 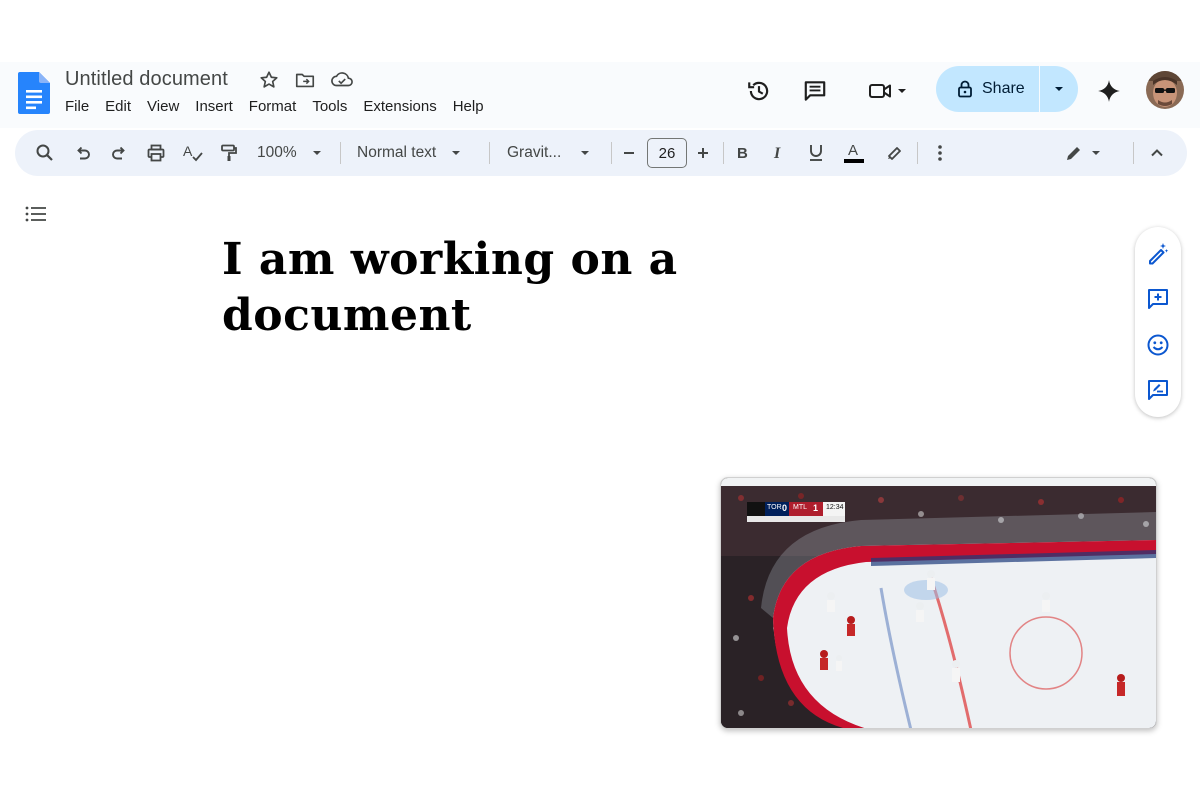 I want to click on font-size-input: 26, so click(x=667, y=153).